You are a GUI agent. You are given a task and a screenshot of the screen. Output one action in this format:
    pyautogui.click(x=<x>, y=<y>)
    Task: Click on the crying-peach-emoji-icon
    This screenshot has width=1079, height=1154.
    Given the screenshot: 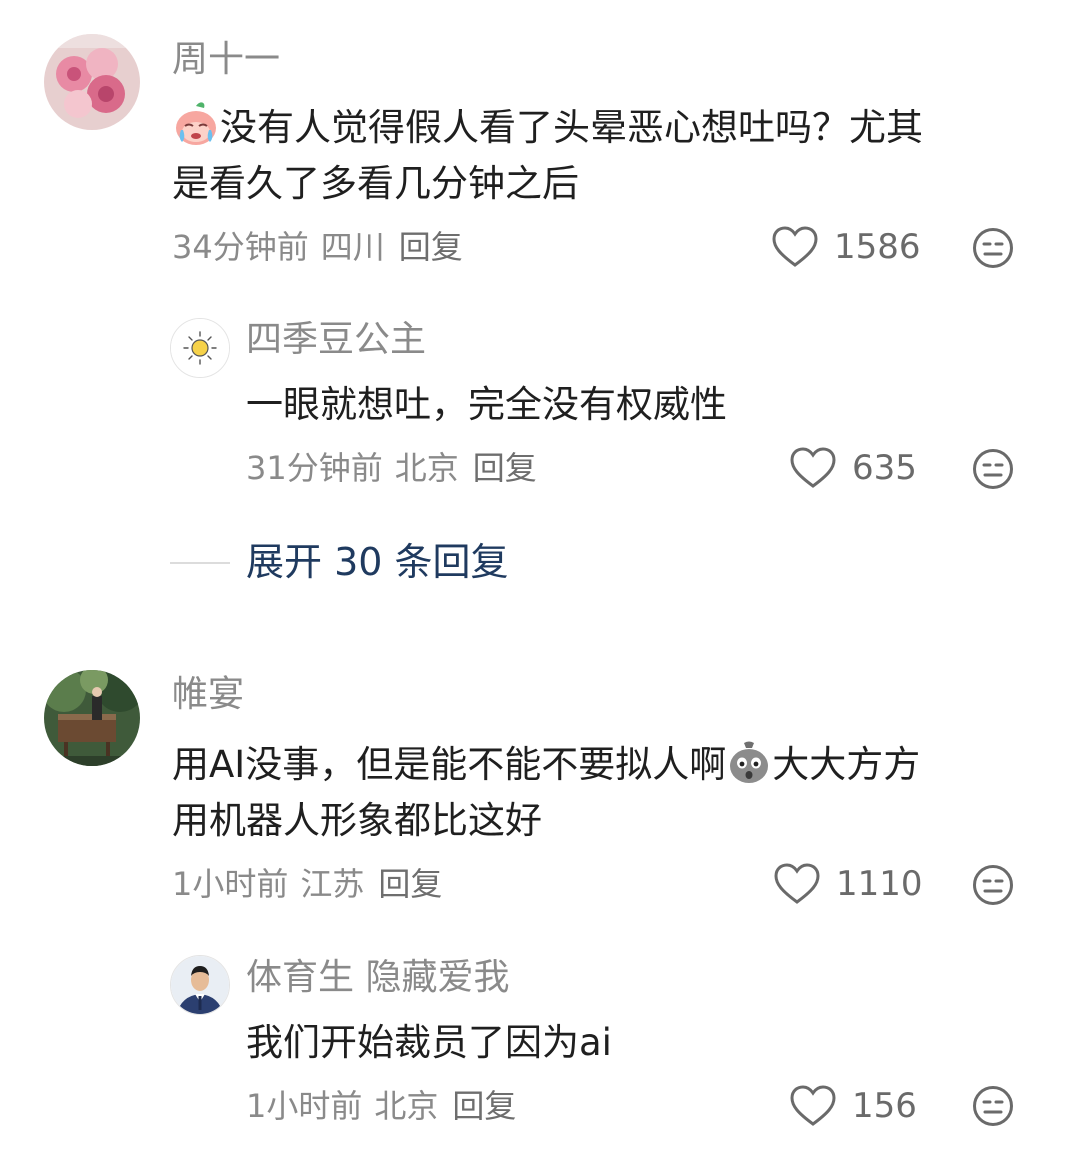 What is the action you would take?
    pyautogui.click(x=196, y=124)
    